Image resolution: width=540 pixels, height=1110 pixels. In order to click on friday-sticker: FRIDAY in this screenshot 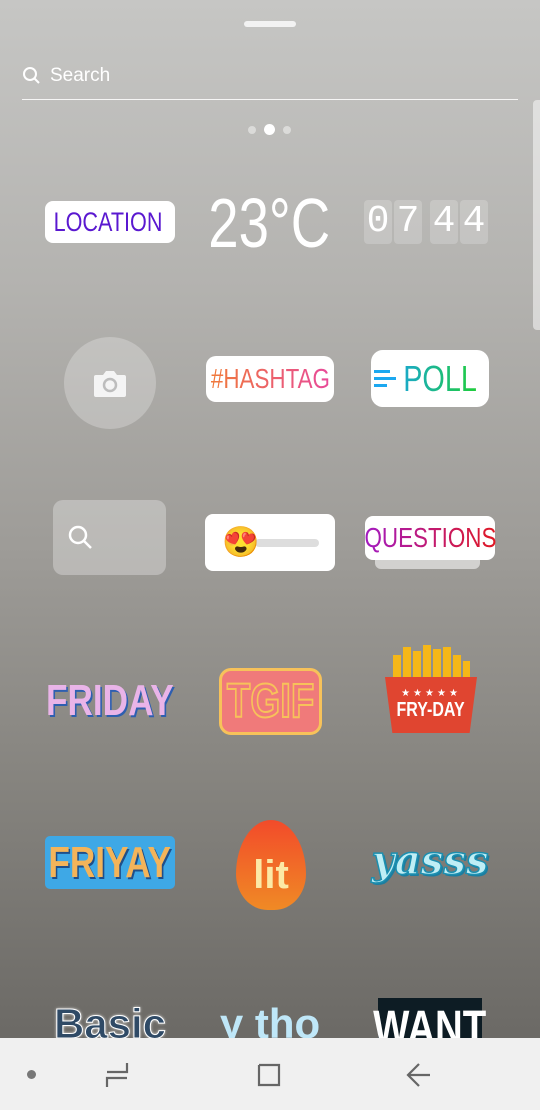, I will do `click(110, 701)`.